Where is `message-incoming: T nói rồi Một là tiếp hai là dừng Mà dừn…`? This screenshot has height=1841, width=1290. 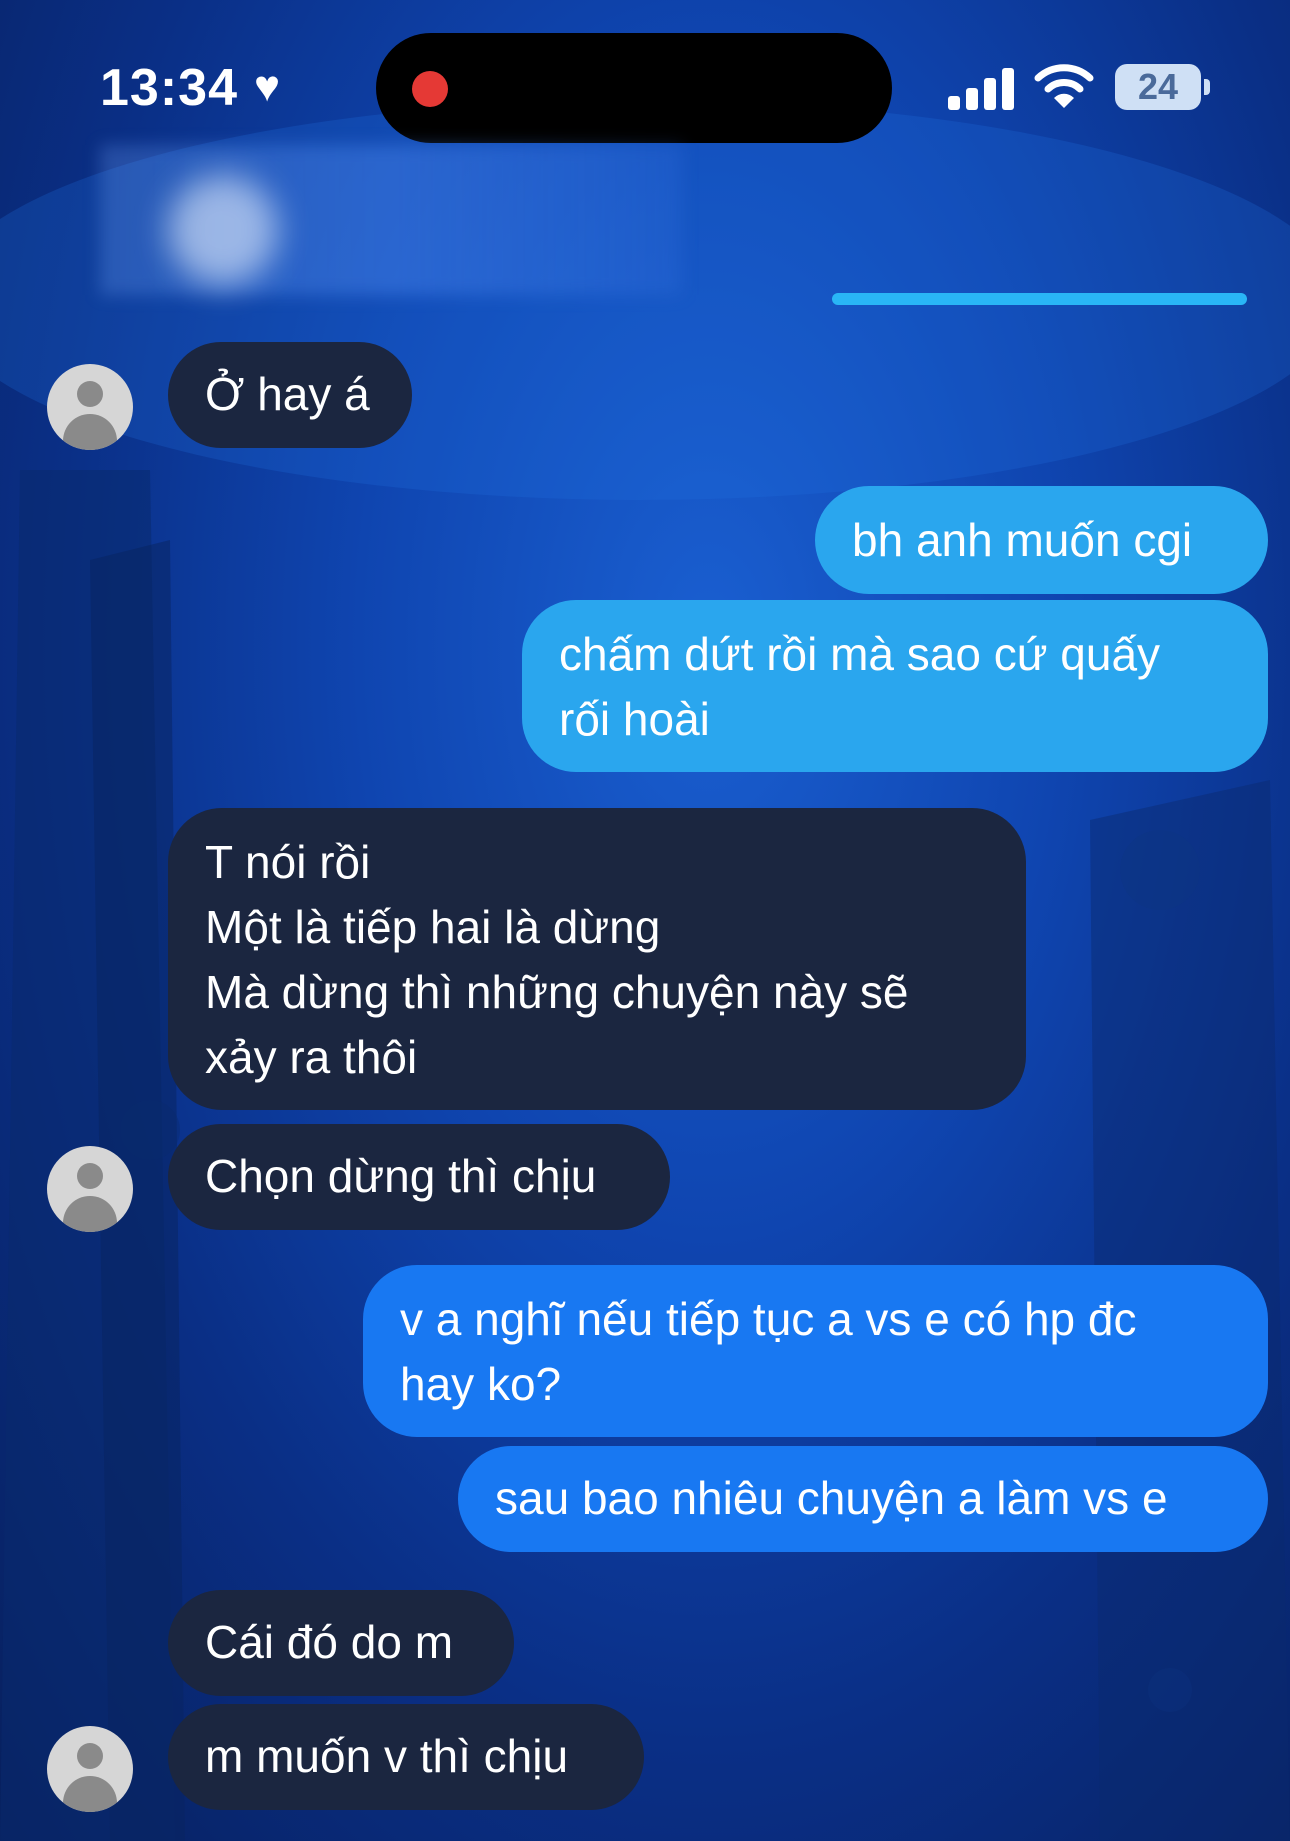
message-incoming: T nói rồi Một là tiếp hai là dừng Mà dừn… is located at coordinates (597, 959).